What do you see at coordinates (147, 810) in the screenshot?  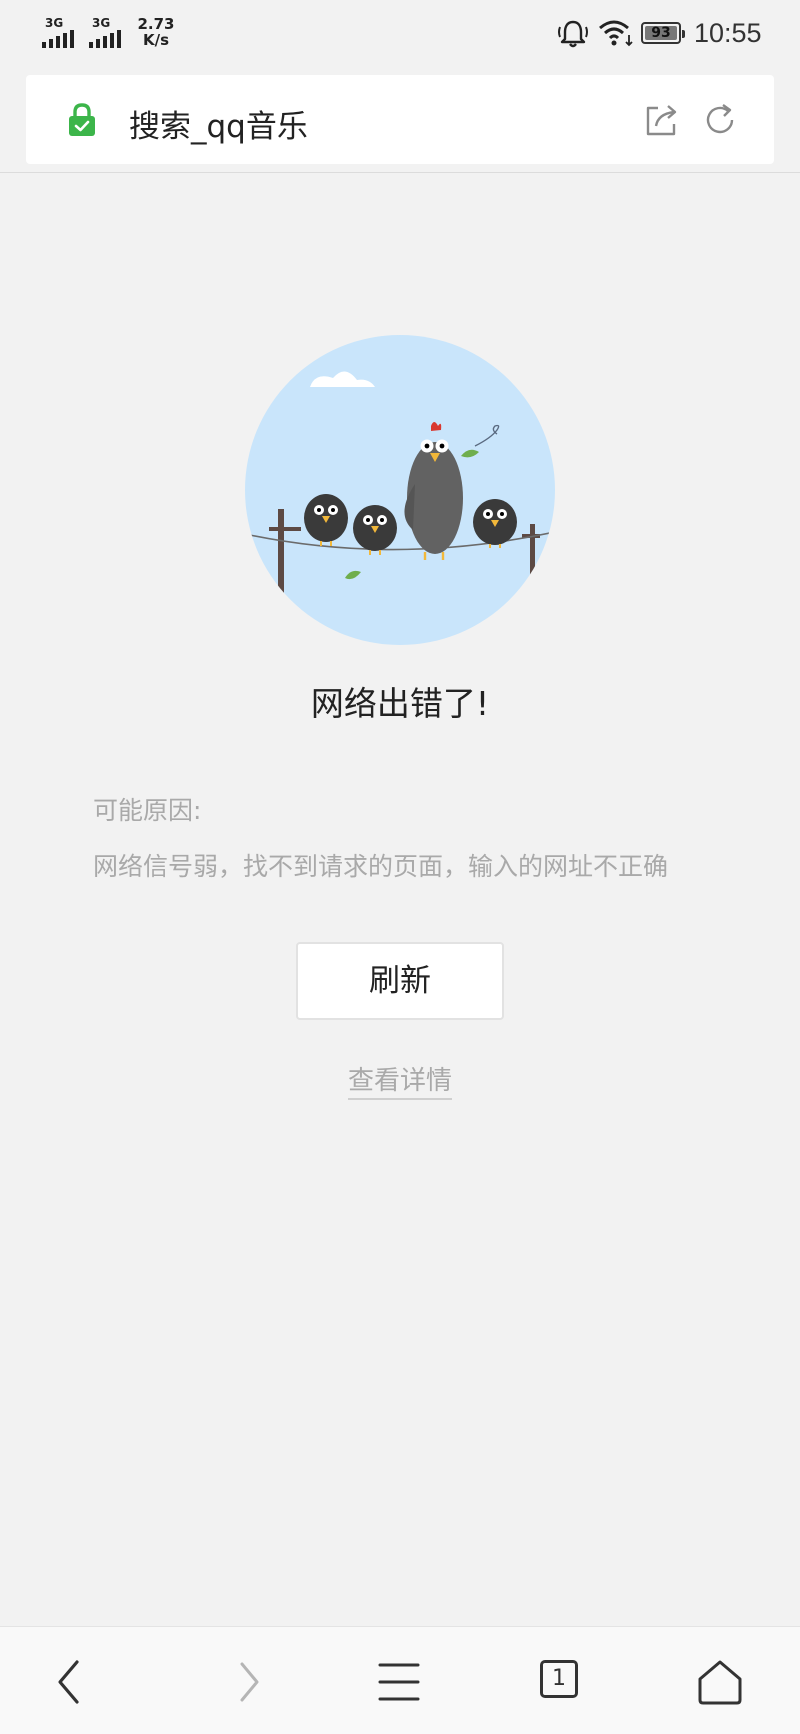 I see `reasons-label: 可能原因:` at bounding box center [147, 810].